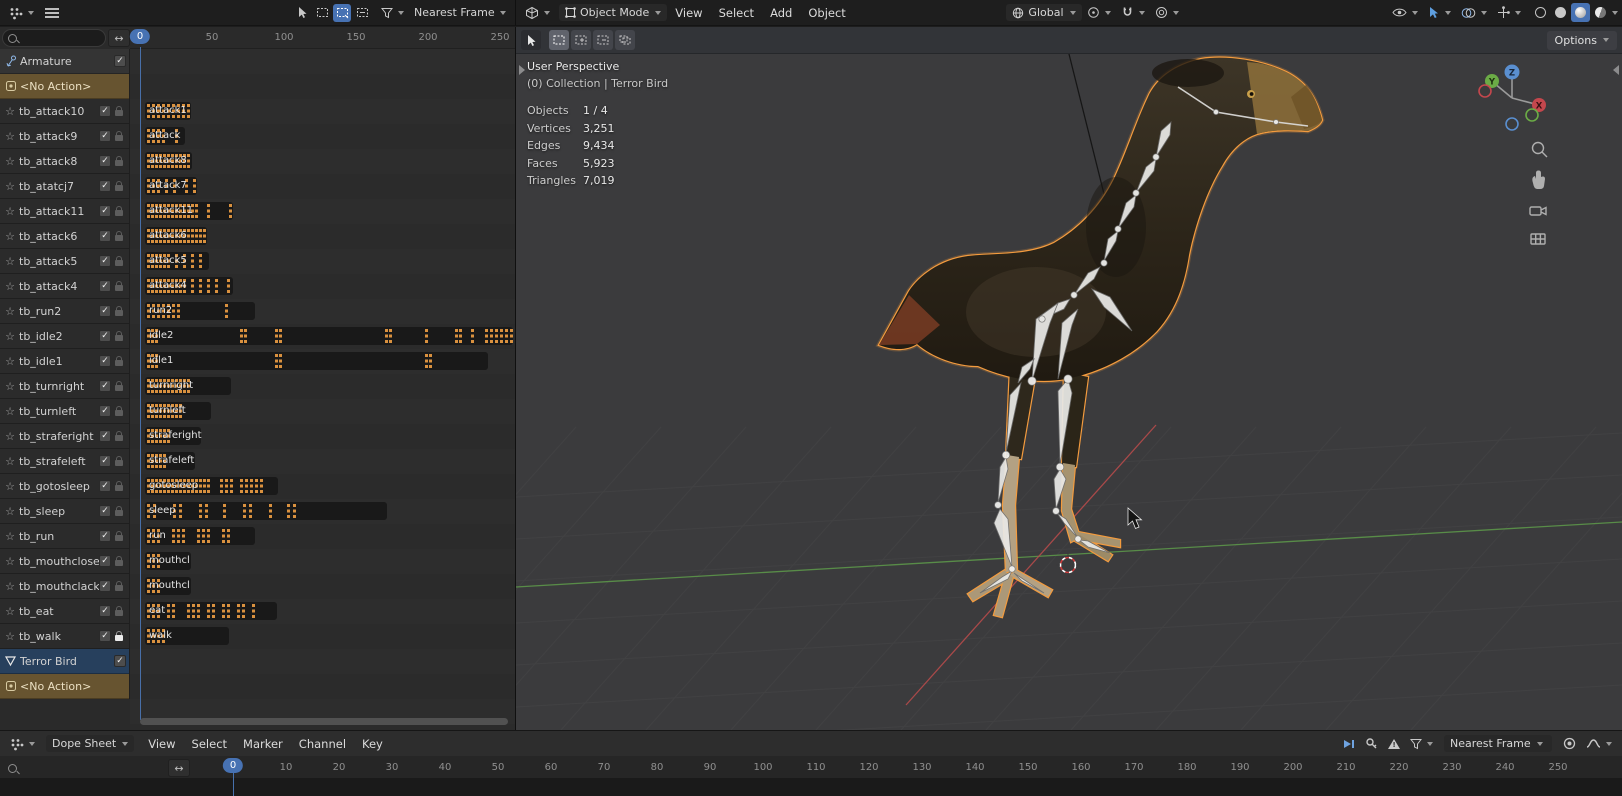  What do you see at coordinates (64, 436) in the screenshot?
I see `channel-tb-straferight: ☆ tb_straferight ✓` at bounding box center [64, 436].